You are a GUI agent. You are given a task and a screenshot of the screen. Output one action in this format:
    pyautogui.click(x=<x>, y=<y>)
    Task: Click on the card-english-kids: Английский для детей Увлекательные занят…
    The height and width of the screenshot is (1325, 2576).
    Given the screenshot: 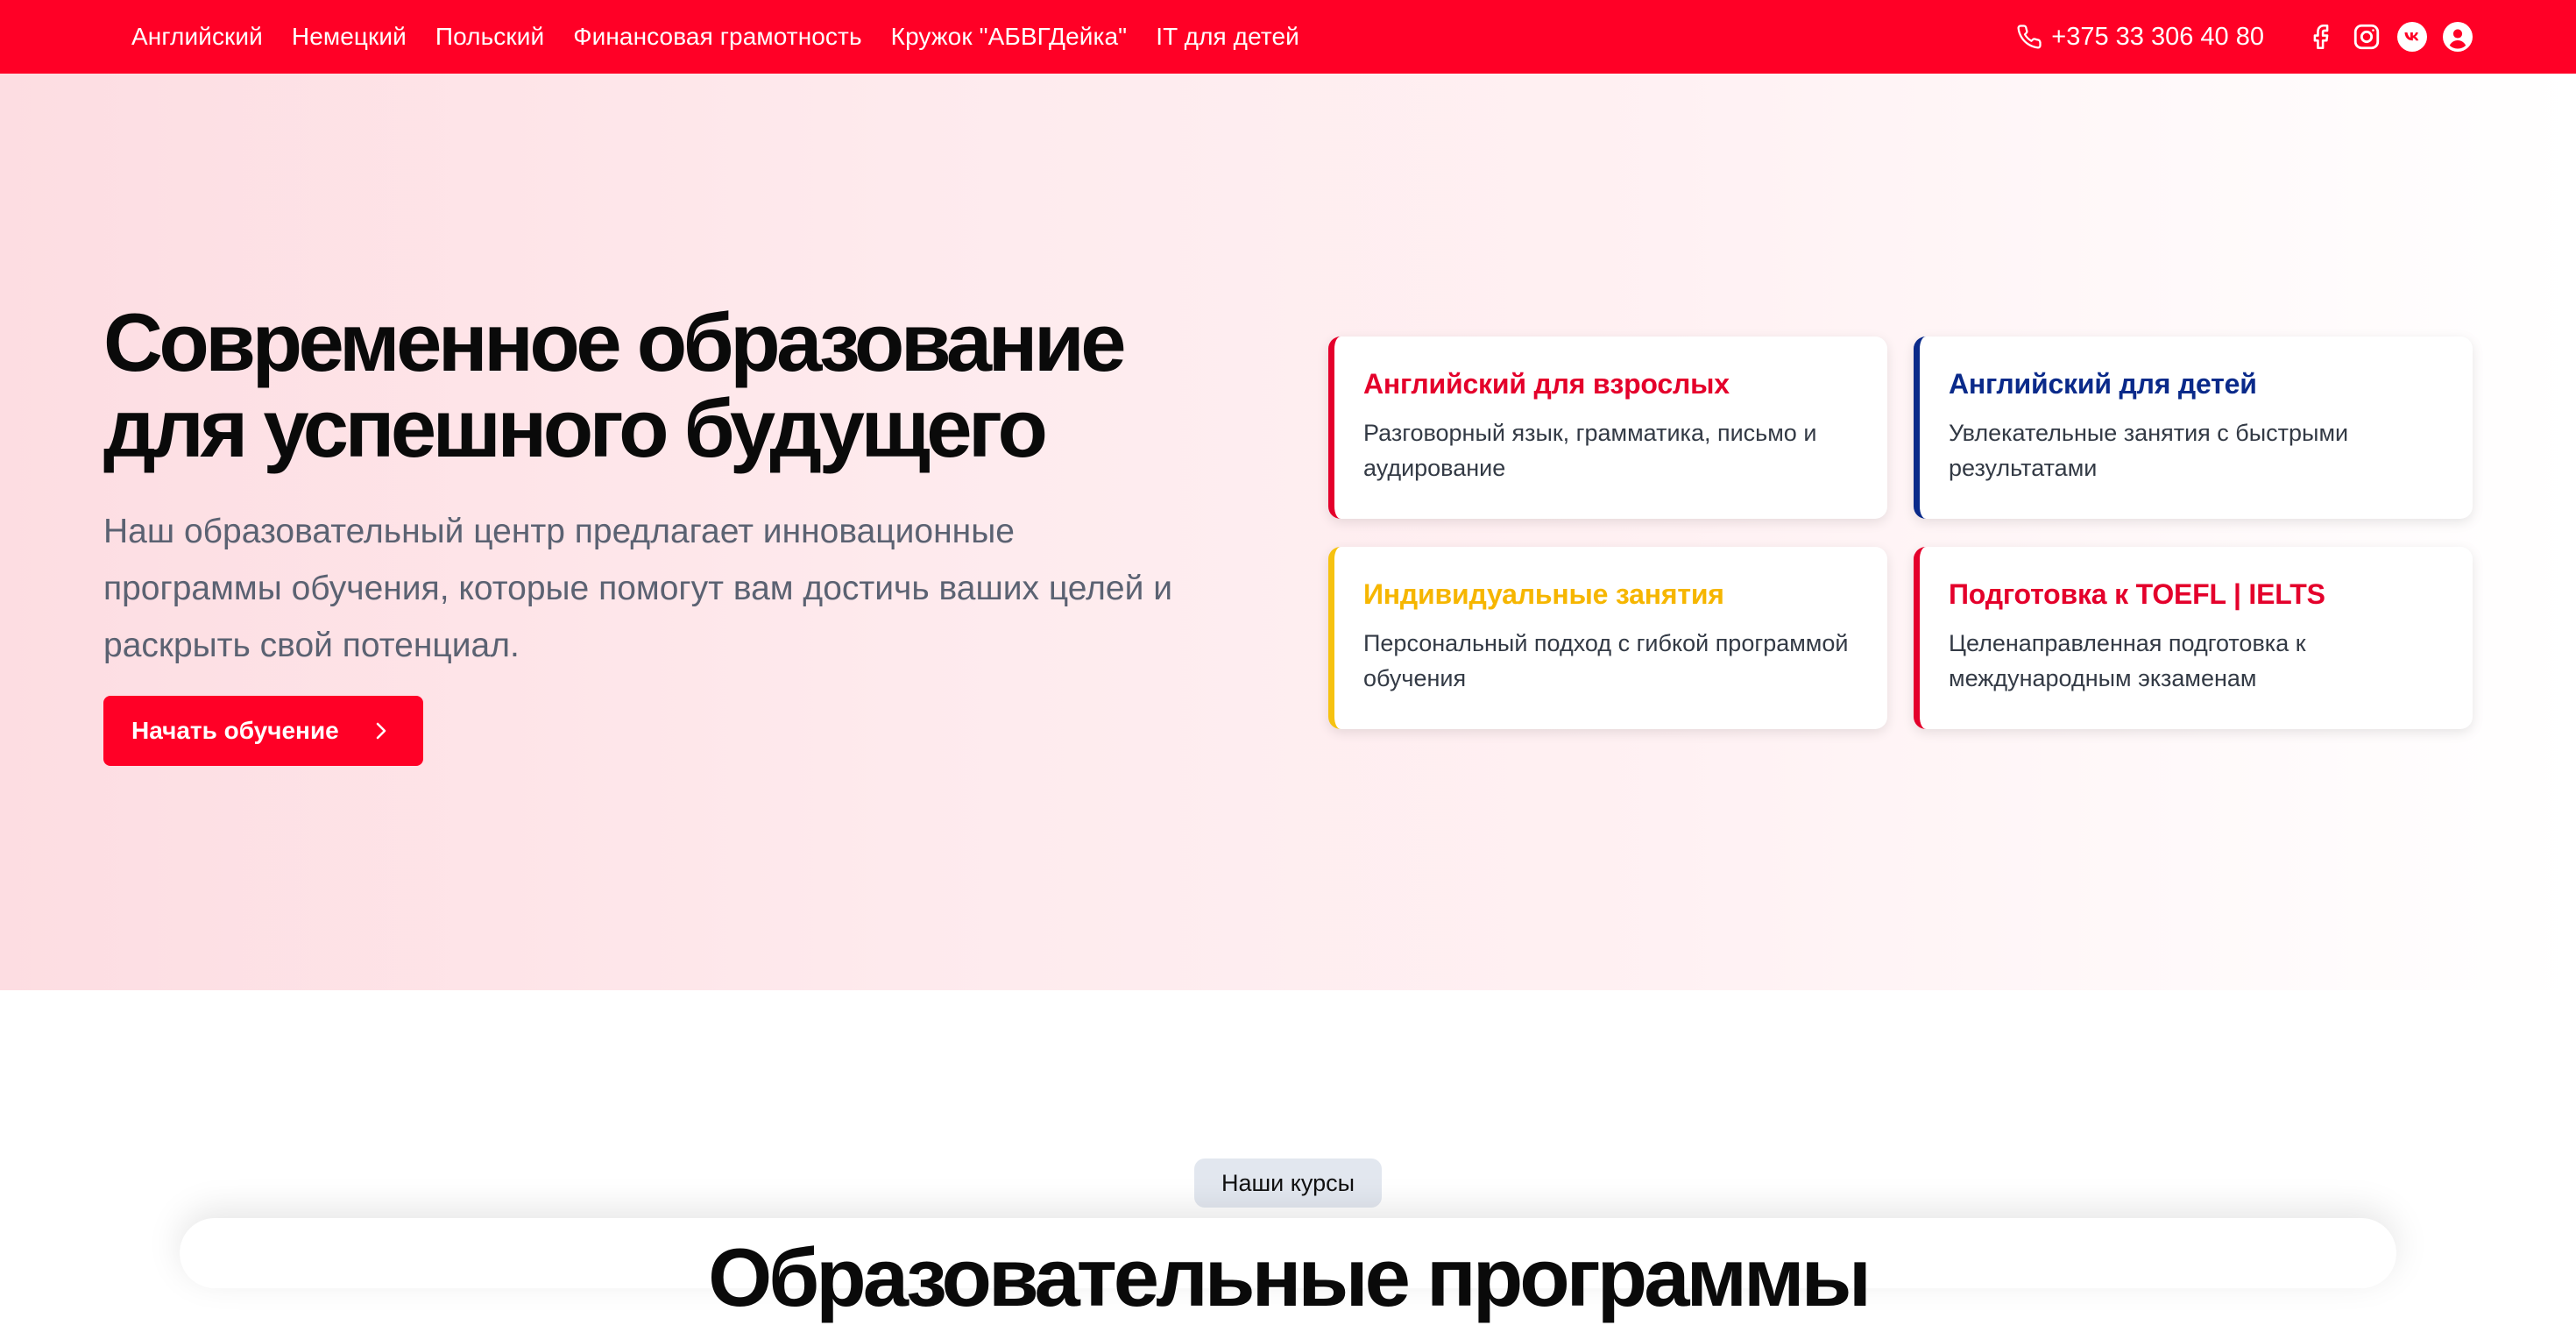 What is the action you would take?
    pyautogui.click(x=2193, y=428)
    